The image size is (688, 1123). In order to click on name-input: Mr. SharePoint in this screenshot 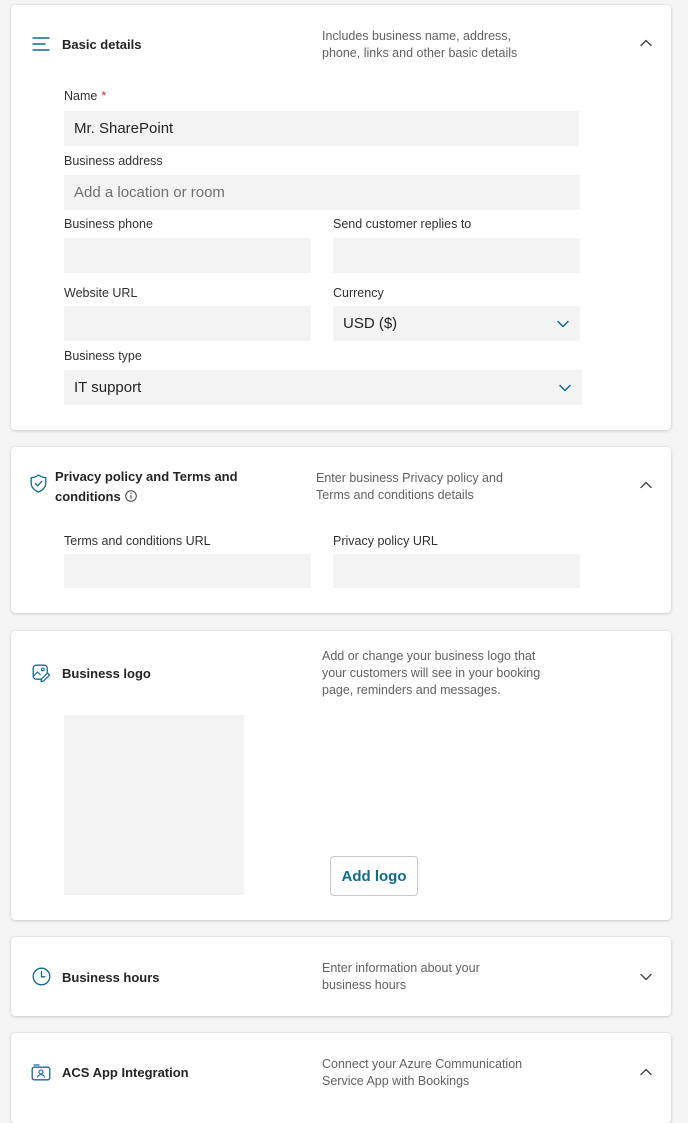, I will do `click(321, 128)`.